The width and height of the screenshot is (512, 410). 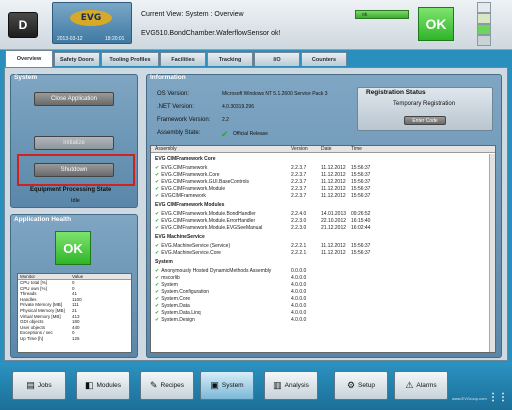 What do you see at coordinates (227, 385) in the screenshot?
I see `nav-button-system: ▣ System` at bounding box center [227, 385].